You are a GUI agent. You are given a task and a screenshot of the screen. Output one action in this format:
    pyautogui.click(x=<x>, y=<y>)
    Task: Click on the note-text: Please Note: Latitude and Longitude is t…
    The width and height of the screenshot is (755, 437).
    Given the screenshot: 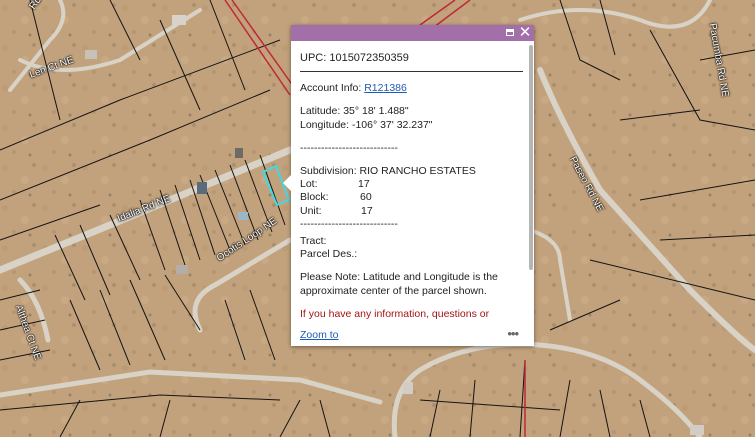 What is the action you would take?
    pyautogui.click(x=399, y=284)
    